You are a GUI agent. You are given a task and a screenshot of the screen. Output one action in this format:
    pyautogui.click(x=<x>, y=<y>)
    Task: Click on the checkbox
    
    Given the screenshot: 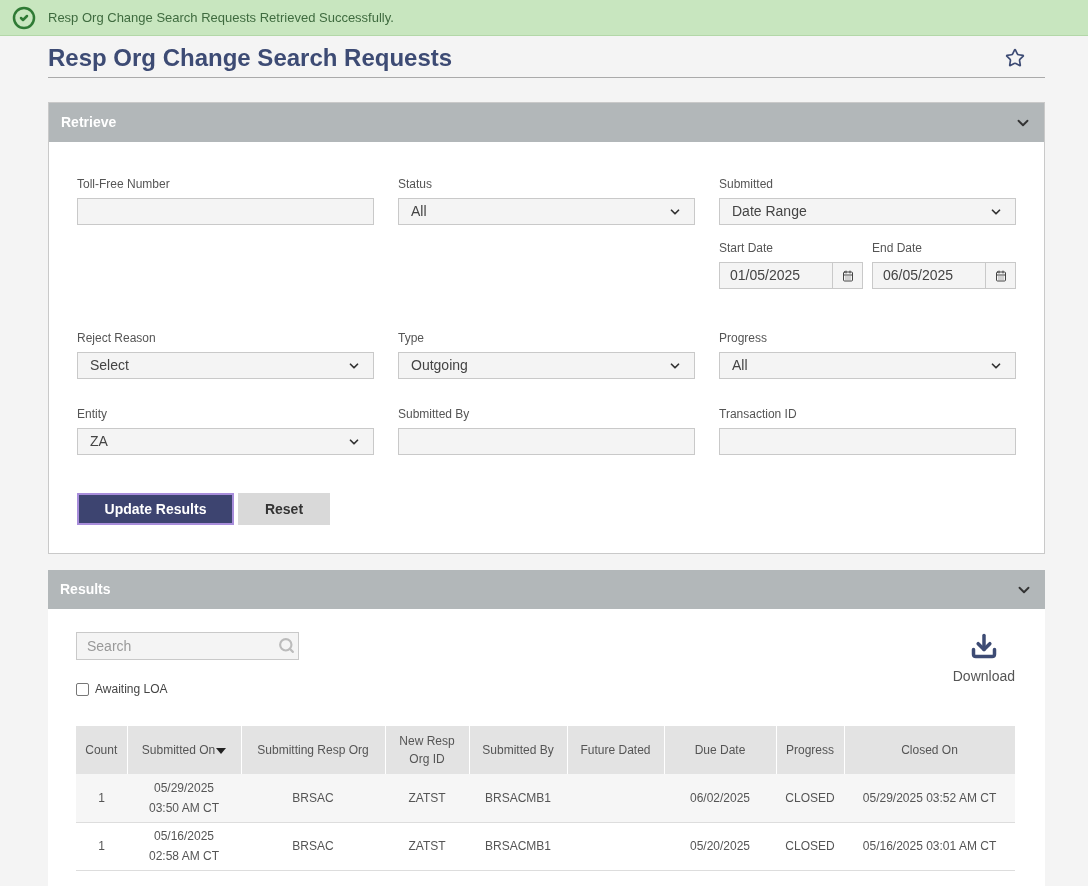 What is the action you would take?
    pyautogui.click(x=82, y=689)
    